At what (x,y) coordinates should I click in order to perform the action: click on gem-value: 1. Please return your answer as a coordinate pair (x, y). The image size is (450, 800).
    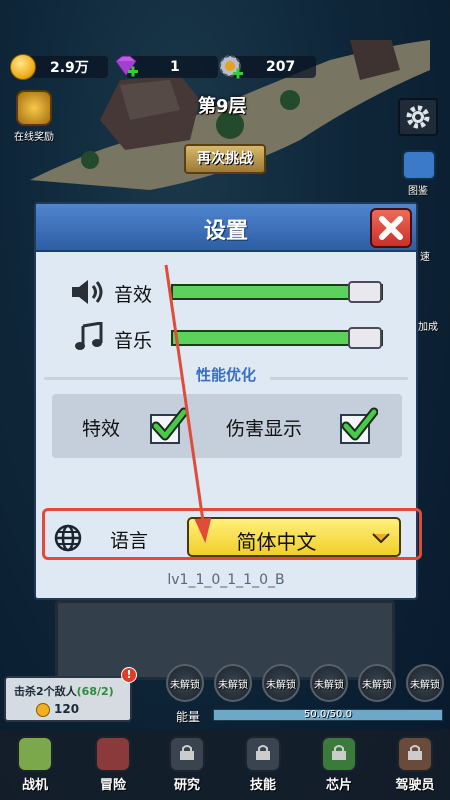
    Looking at the image, I should click on (175, 67).